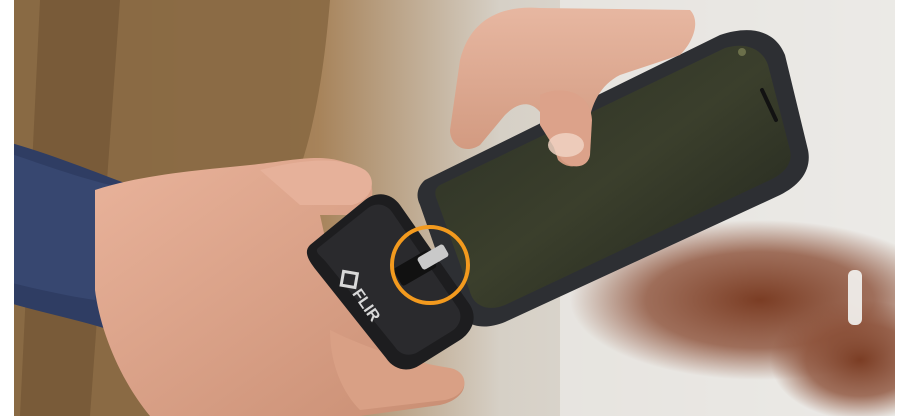 The height and width of the screenshot is (416, 909). Describe the element at coordinates (902, 208) in the screenshot. I see `right-border` at that location.